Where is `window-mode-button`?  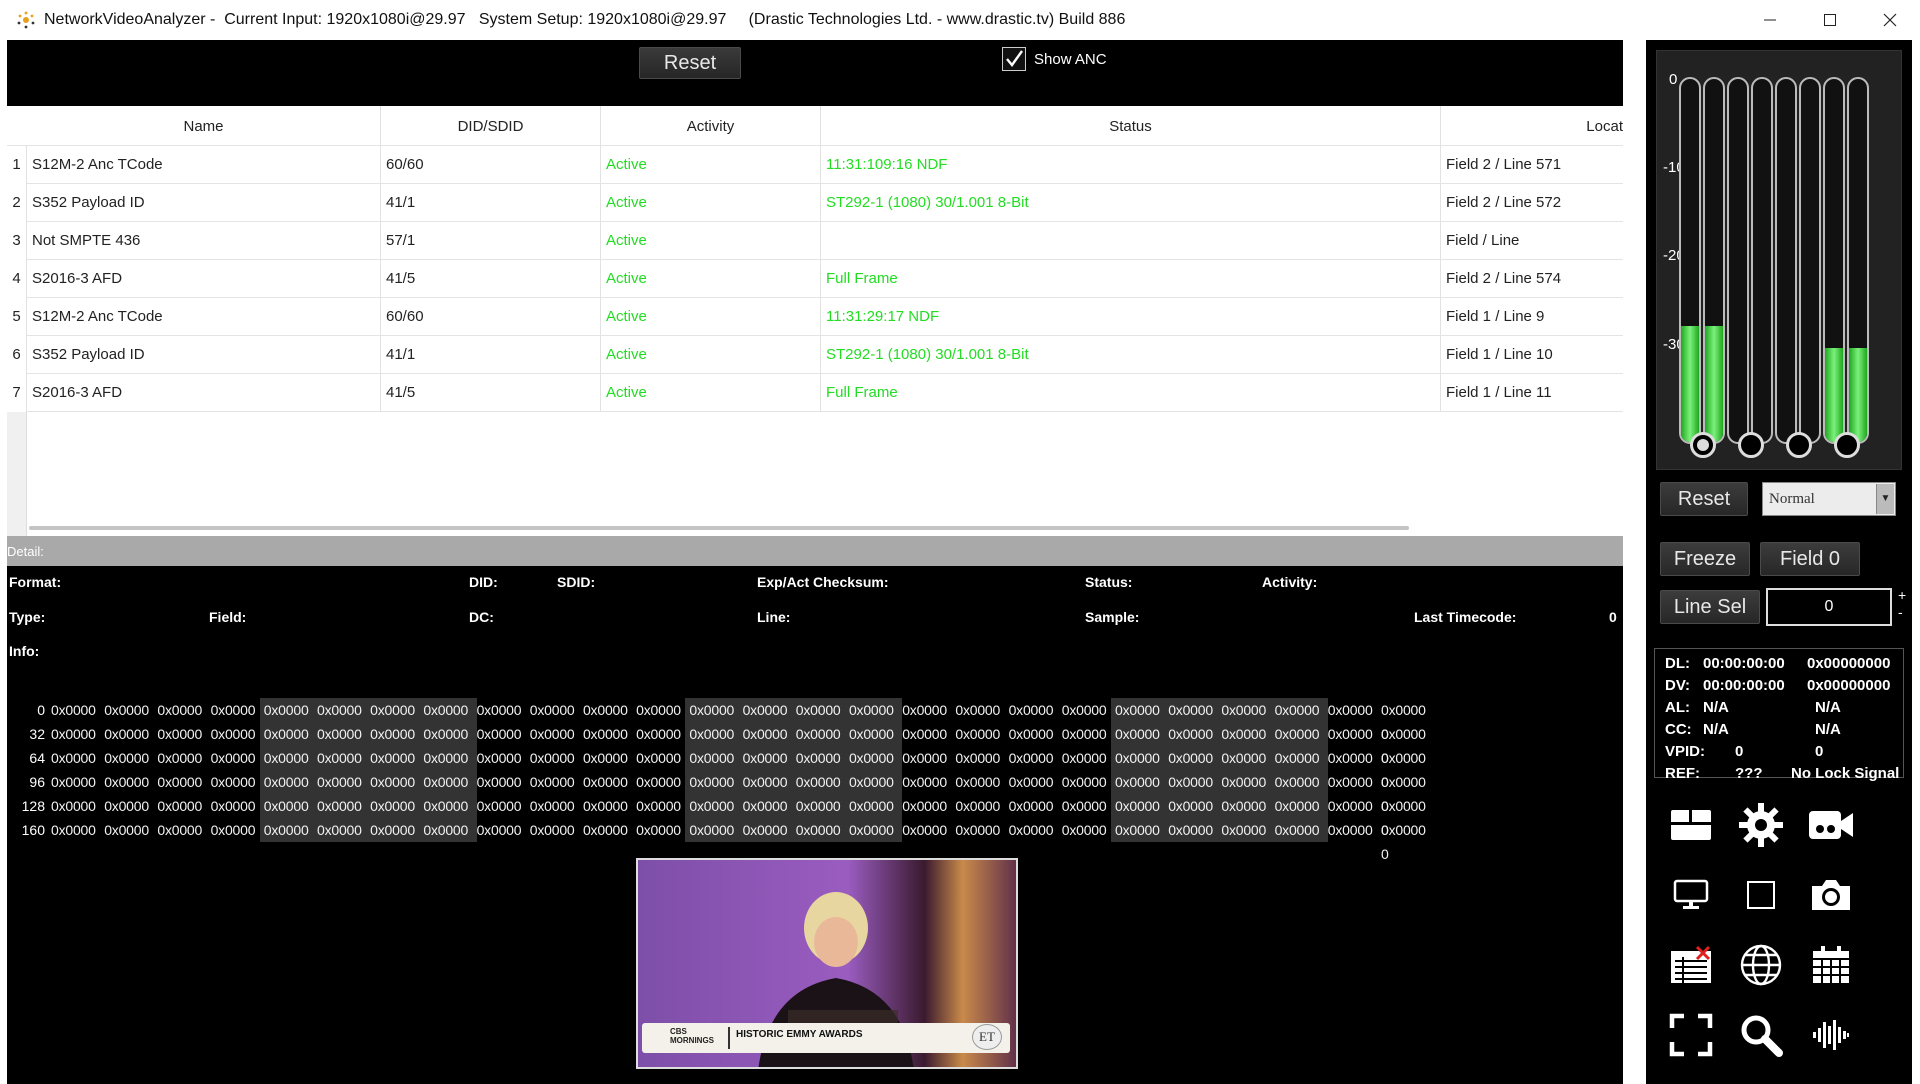 window-mode-button is located at coordinates (1761, 895).